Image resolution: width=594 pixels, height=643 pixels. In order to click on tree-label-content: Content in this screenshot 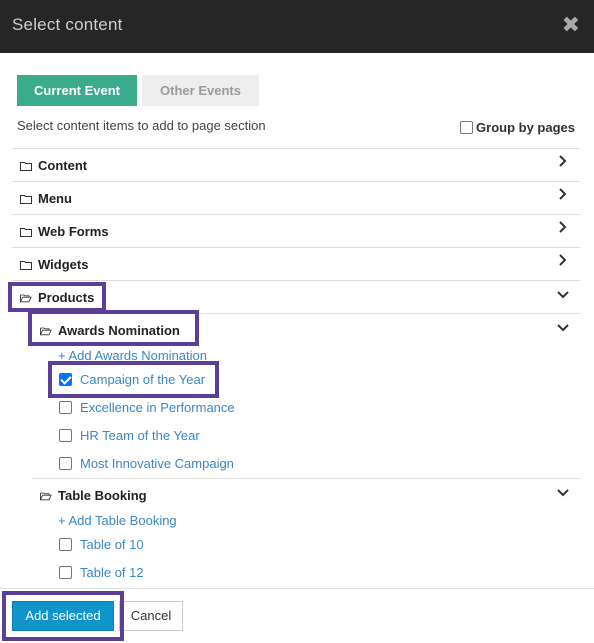, I will do `click(63, 165)`.